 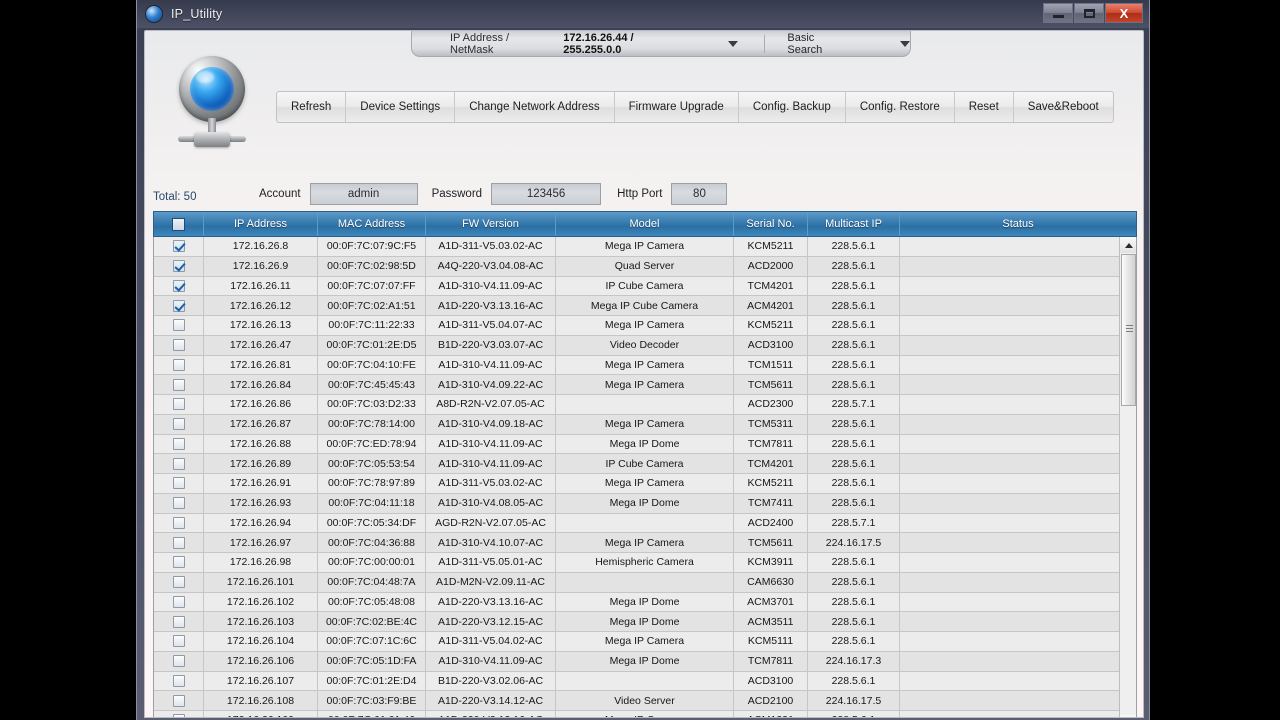 I want to click on password-input: 123456, so click(x=546, y=194).